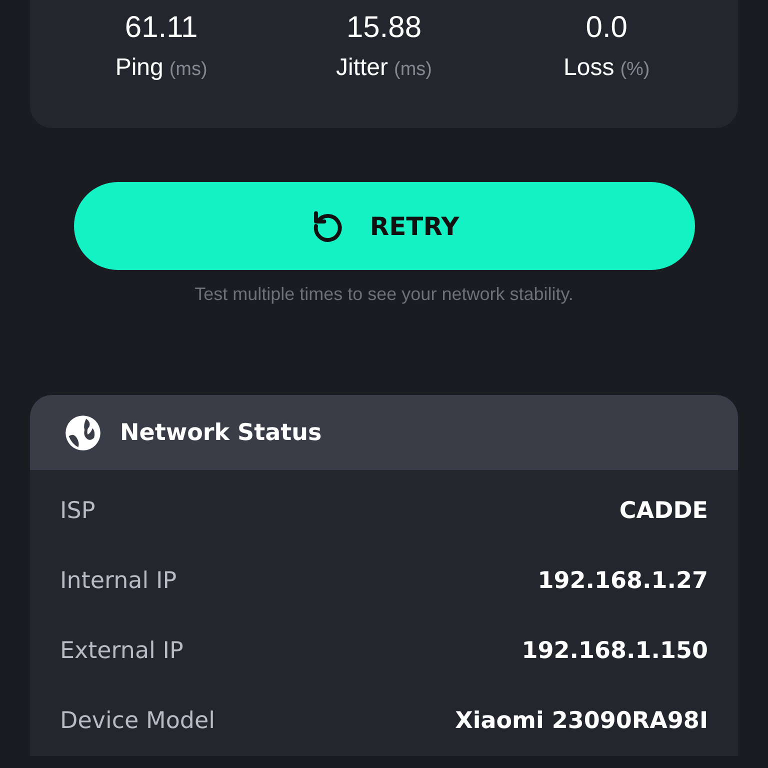 This screenshot has height=768, width=768. I want to click on metric-unit: (%), so click(635, 70).